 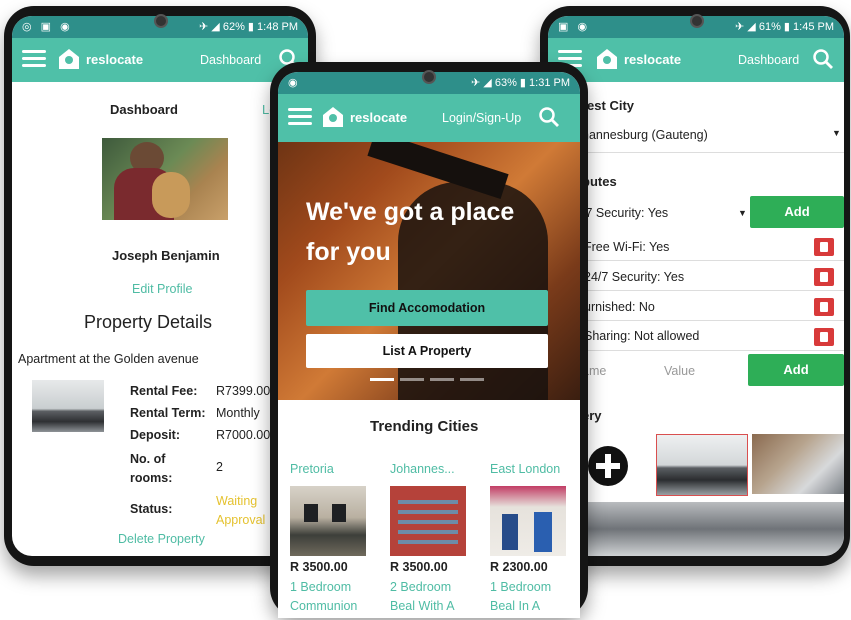 I want to click on delete-property-link: Delete Property, so click(x=161, y=539).